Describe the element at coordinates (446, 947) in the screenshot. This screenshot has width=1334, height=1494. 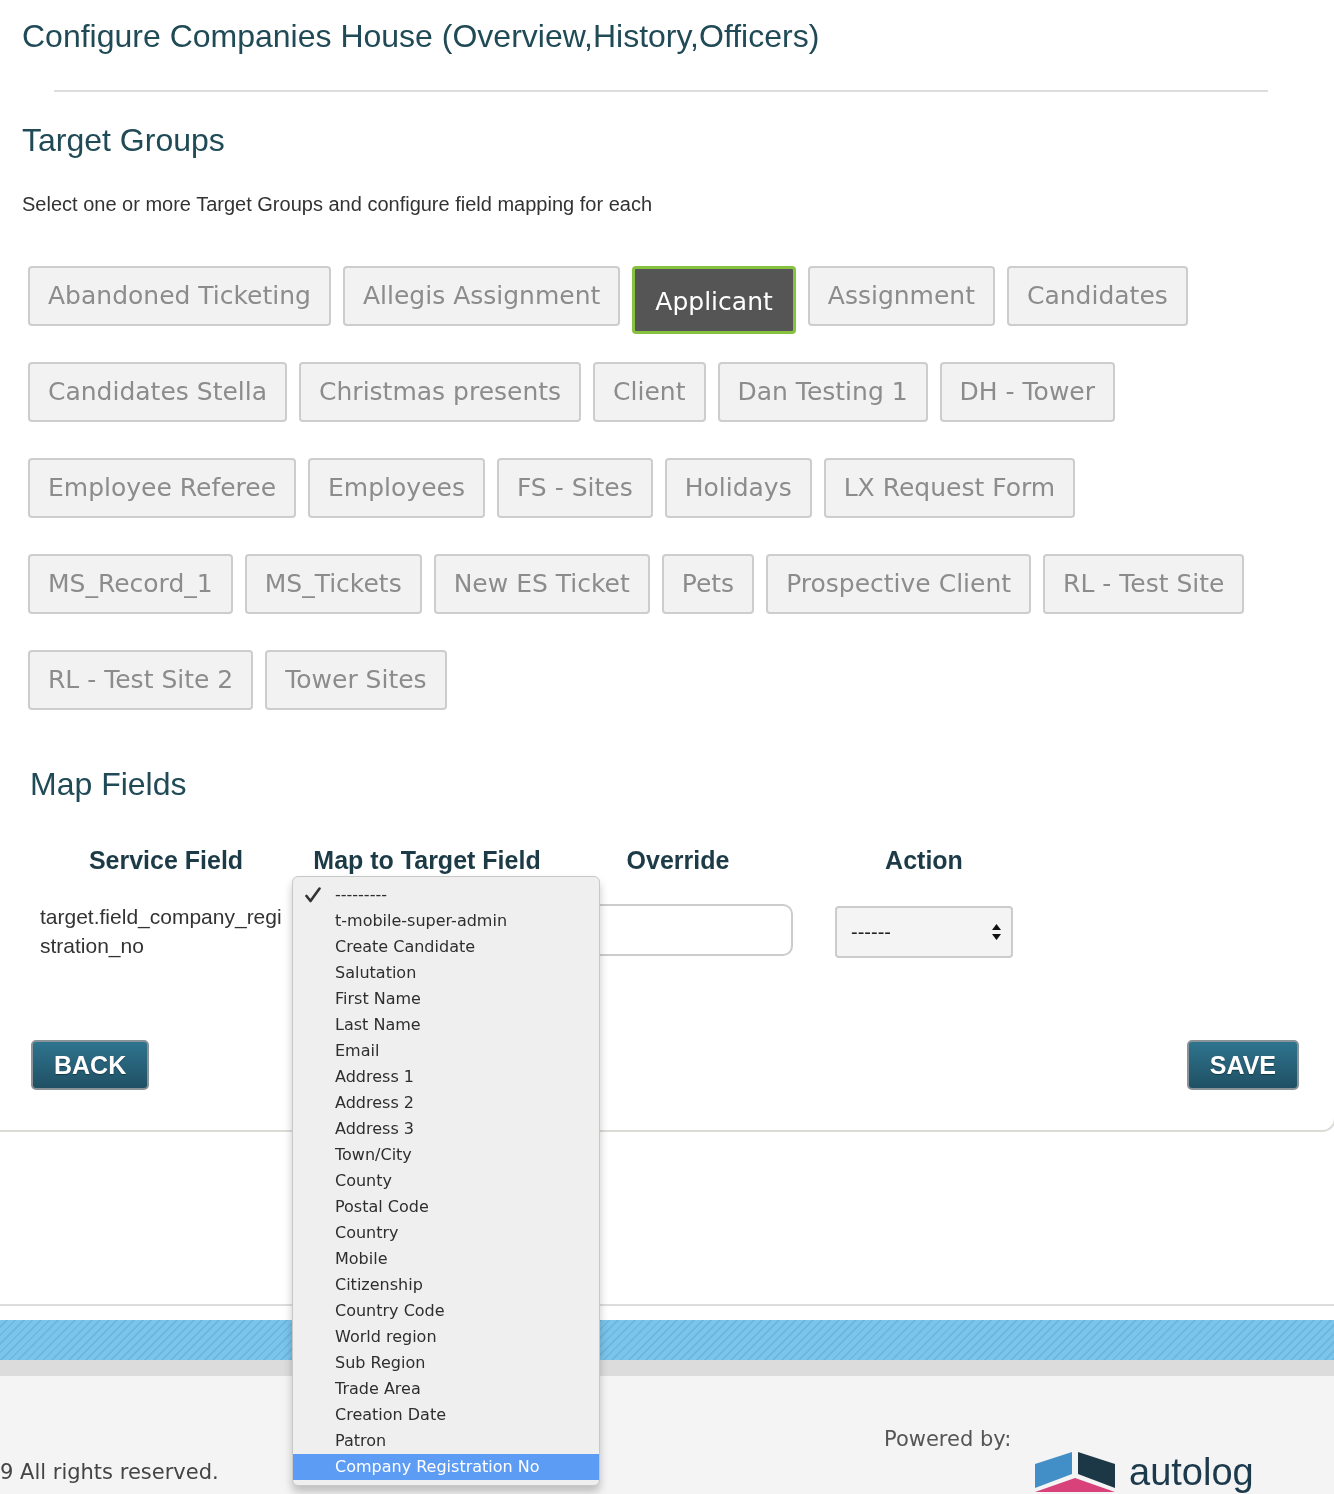
I see `dropdown-option: Create Candidate` at that location.